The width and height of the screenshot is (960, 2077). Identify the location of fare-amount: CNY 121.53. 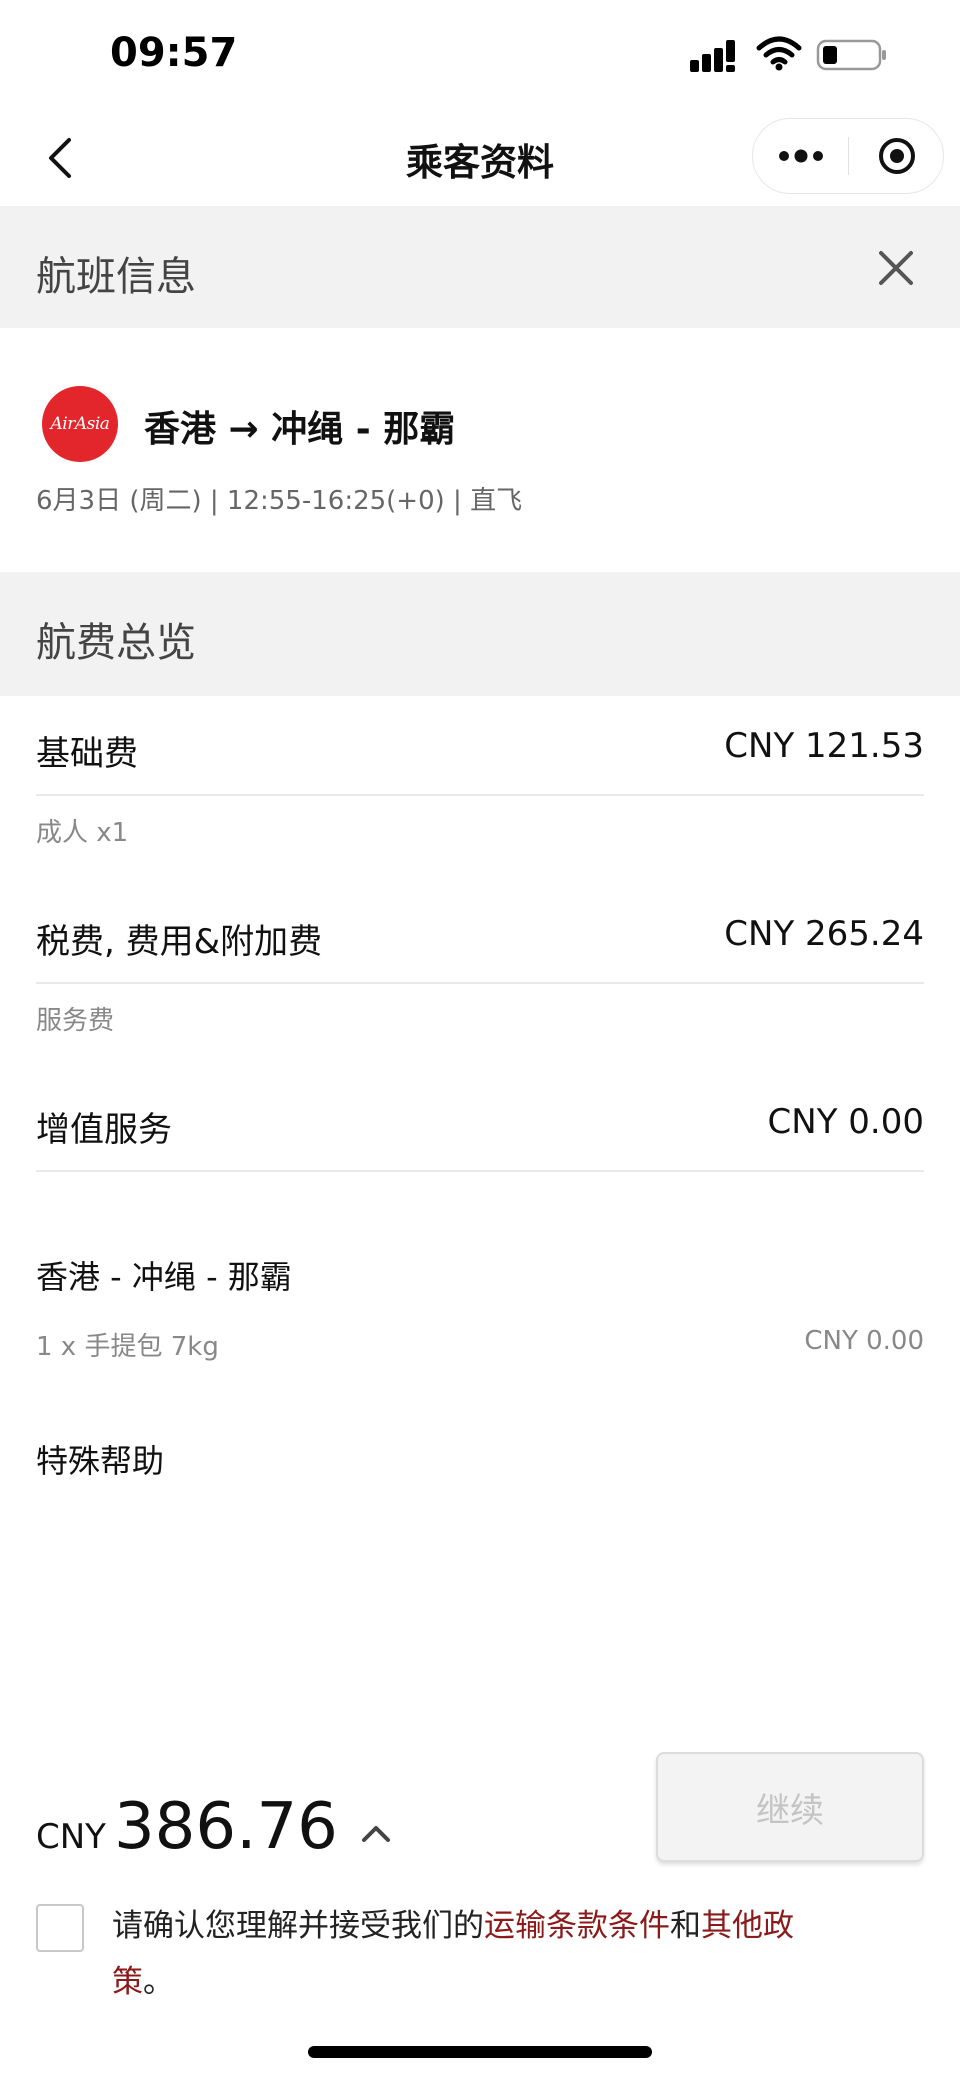
(824, 746).